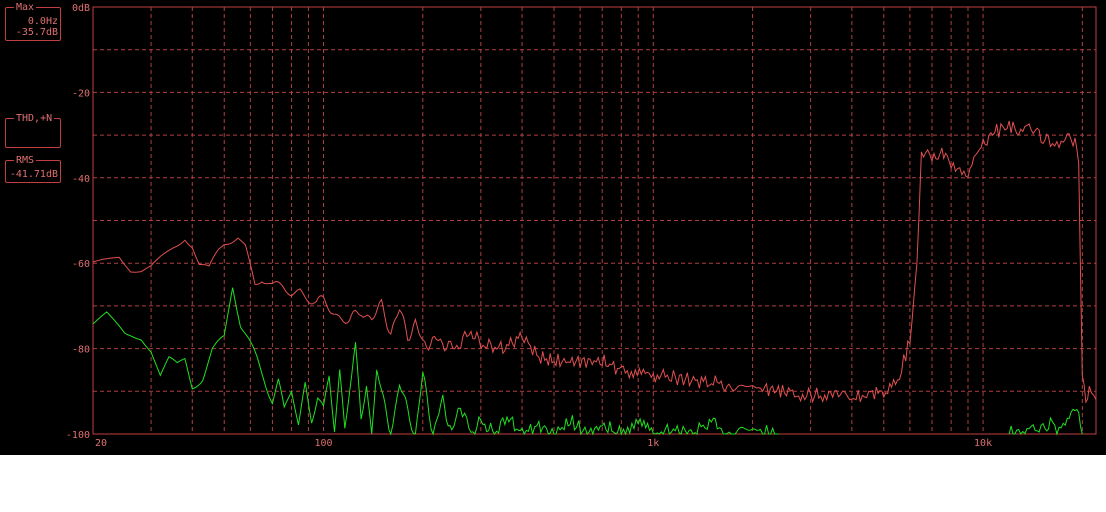 The height and width of the screenshot is (512, 1106). What do you see at coordinates (36, 32) in the screenshot?
I see `max-level: -35.7dB` at bounding box center [36, 32].